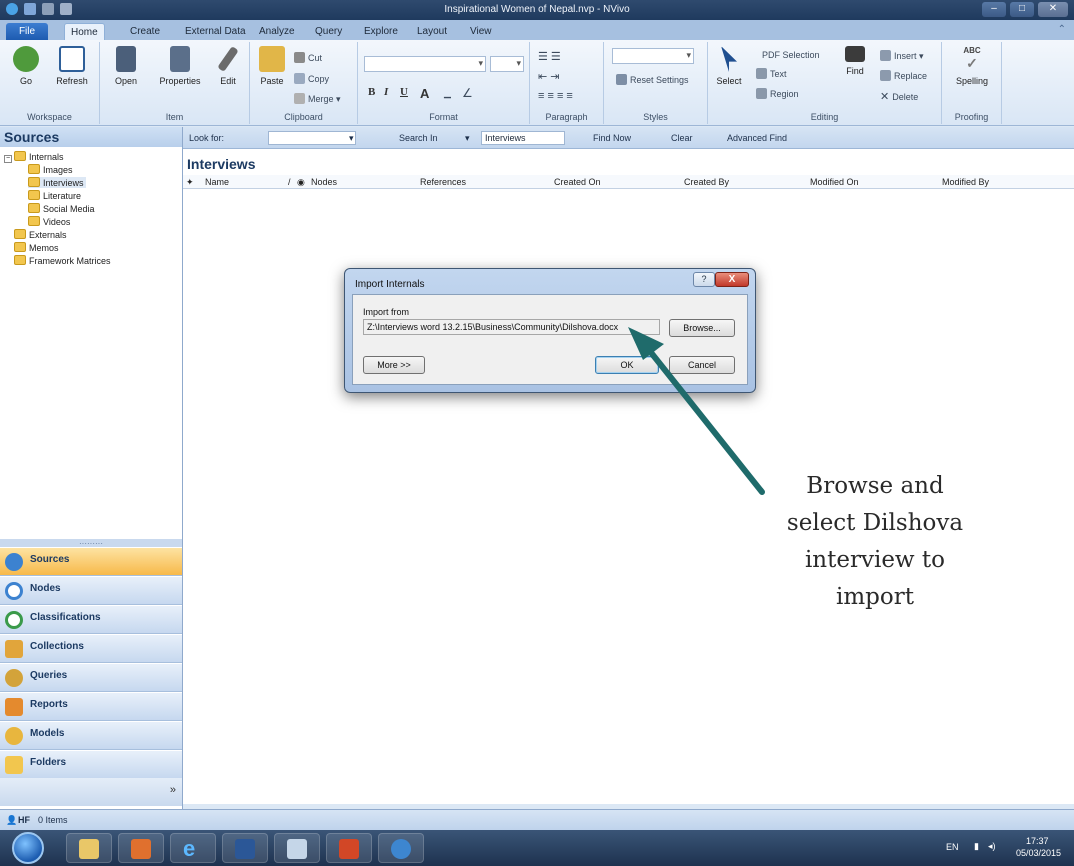 The image size is (1074, 866). Describe the element at coordinates (91, 677) in the screenshot. I see `nav-queries: Queries` at that location.